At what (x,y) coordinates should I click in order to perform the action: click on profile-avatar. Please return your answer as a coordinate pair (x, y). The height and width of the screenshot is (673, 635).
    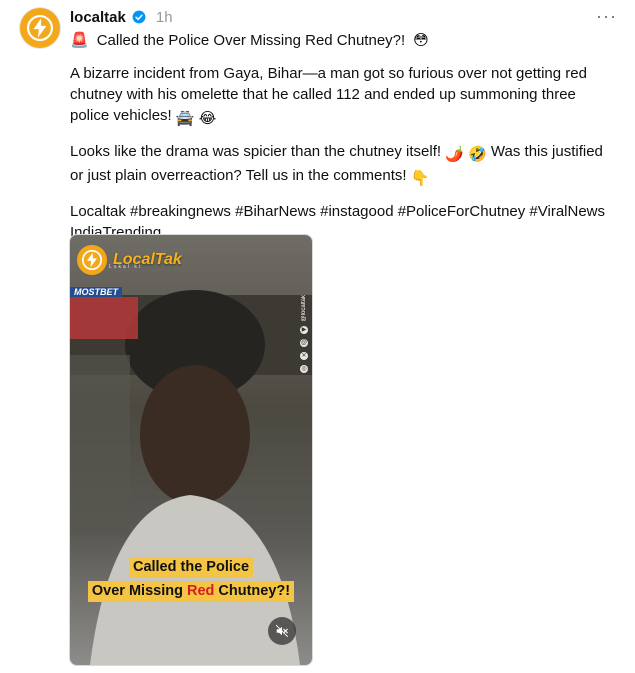
    Looking at the image, I should click on (40, 28).